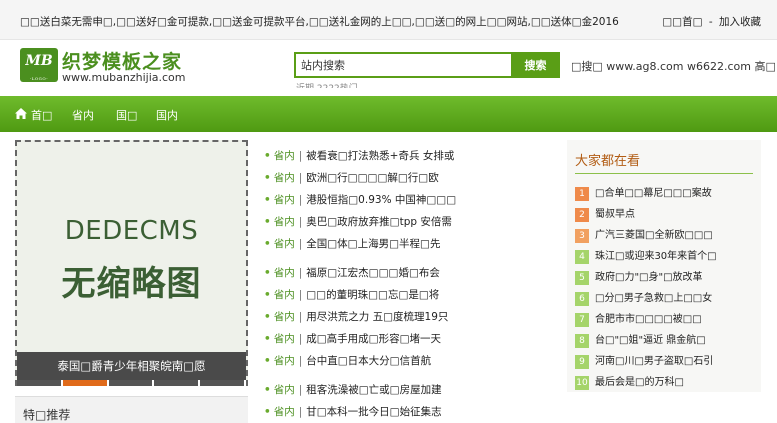 This screenshot has height=423, width=777. What do you see at coordinates (673, 66) in the screenshot?
I see `header-ad-text: □搜□ www.ag8.com w6622.com 高□` at bounding box center [673, 66].